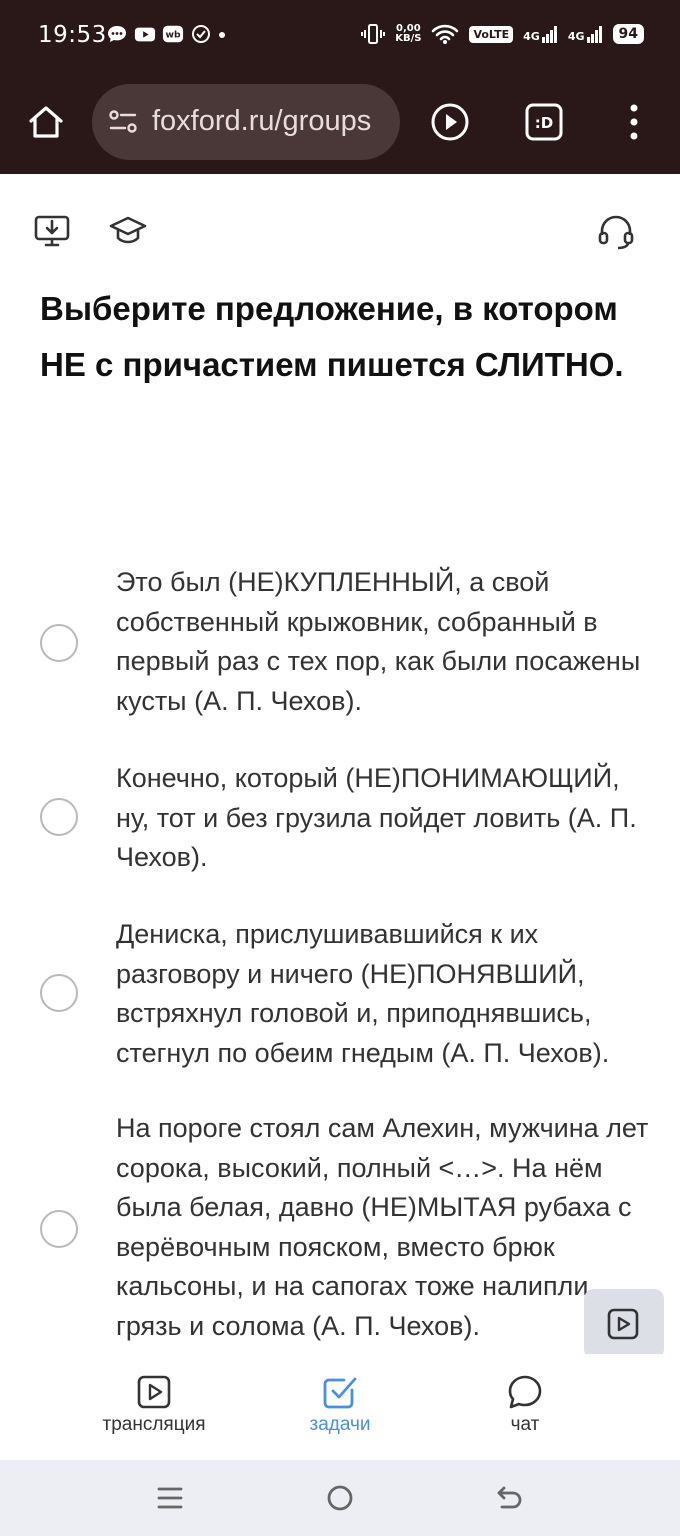 Image resolution: width=680 pixels, height=1536 pixels. What do you see at coordinates (170, 1498) in the screenshot?
I see `recent-apps-icon` at bounding box center [170, 1498].